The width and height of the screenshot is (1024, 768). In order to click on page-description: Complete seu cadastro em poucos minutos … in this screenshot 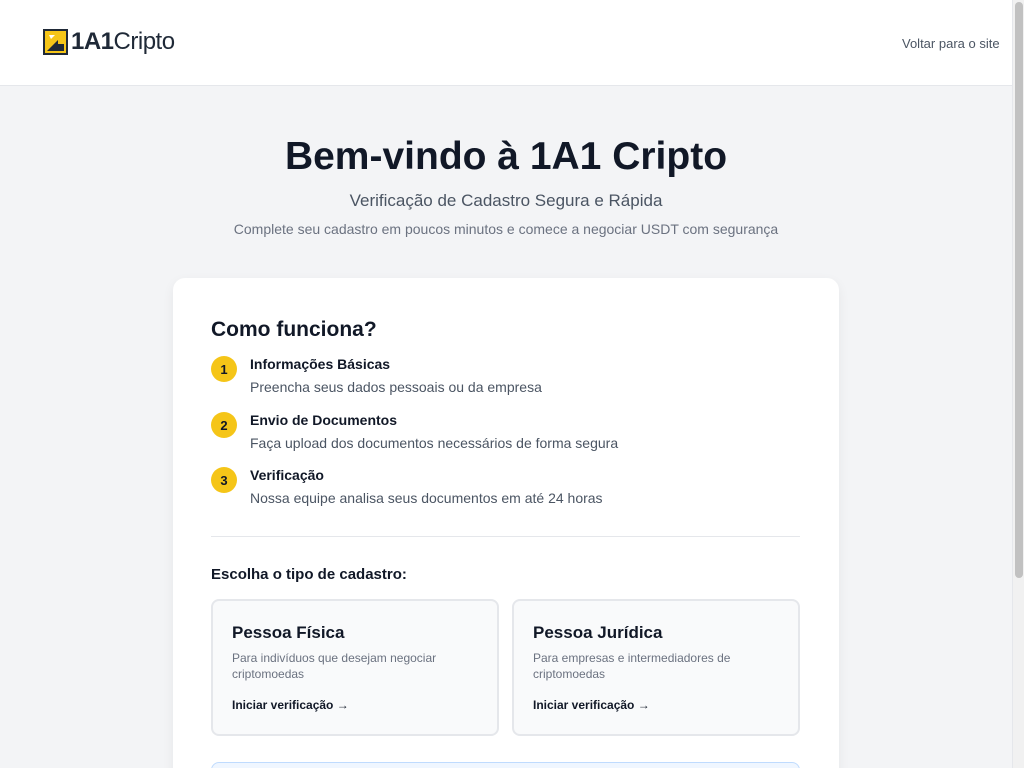, I will do `click(506, 229)`.